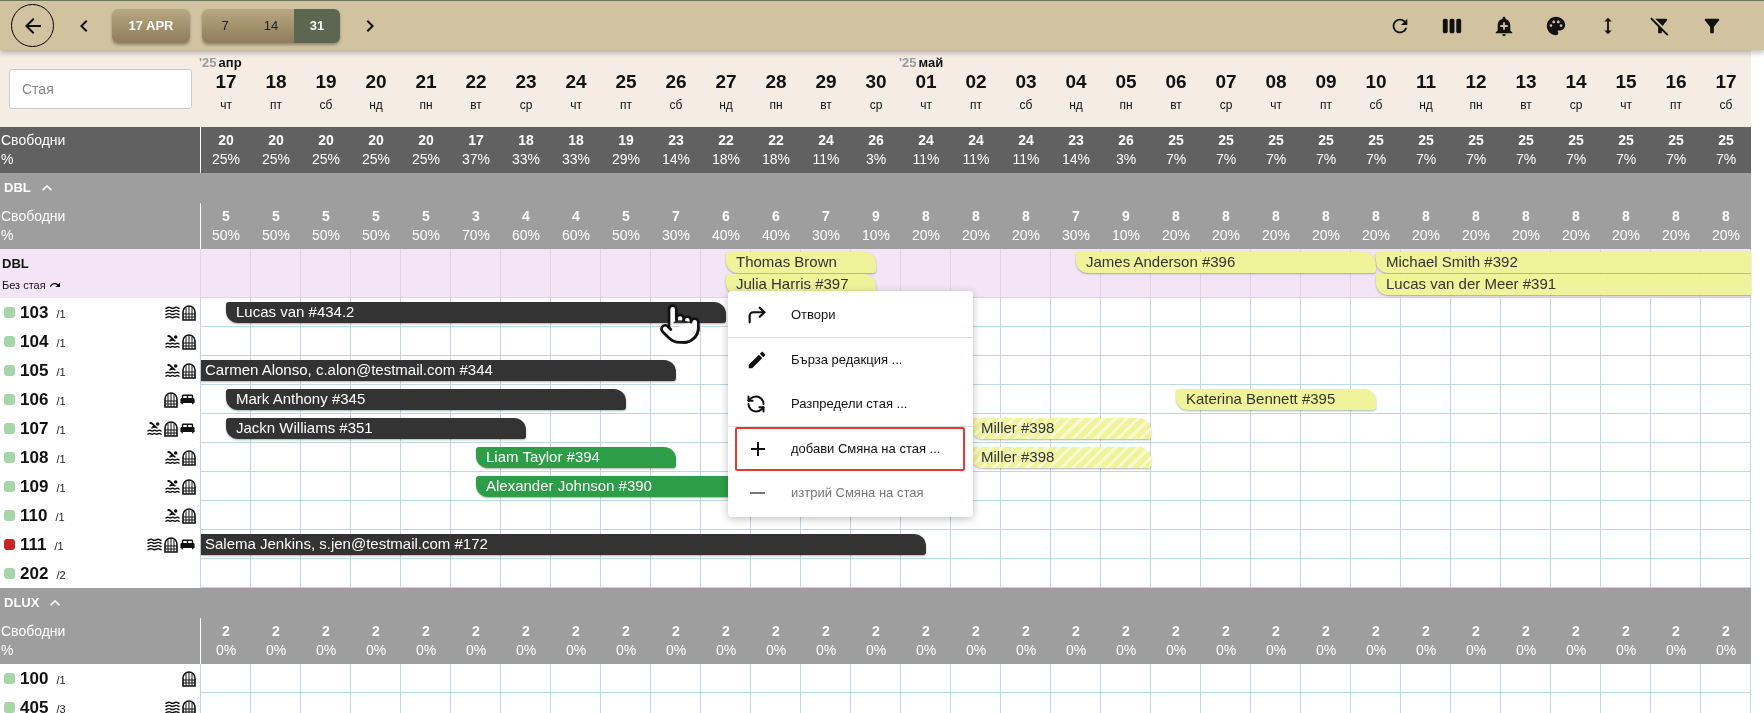  What do you see at coordinates (34, 312) in the screenshot?
I see `room-number: 103` at bounding box center [34, 312].